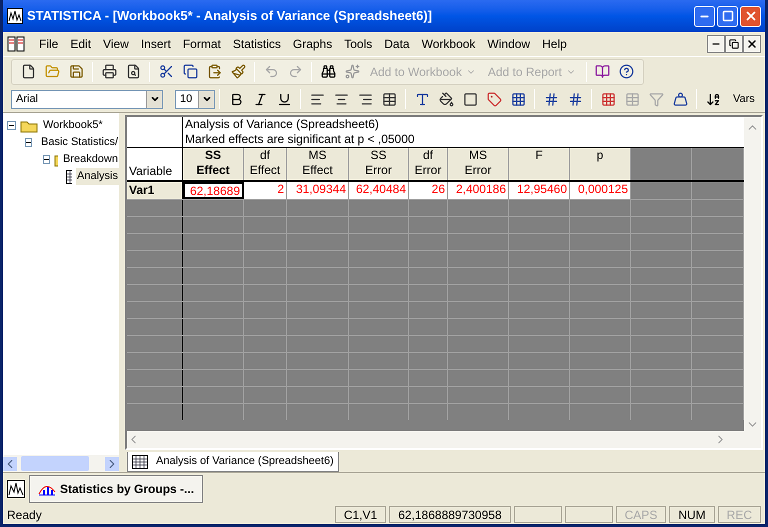 Image resolution: width=768 pixels, height=527 pixels. I want to click on status-panel: REC, so click(739, 514).